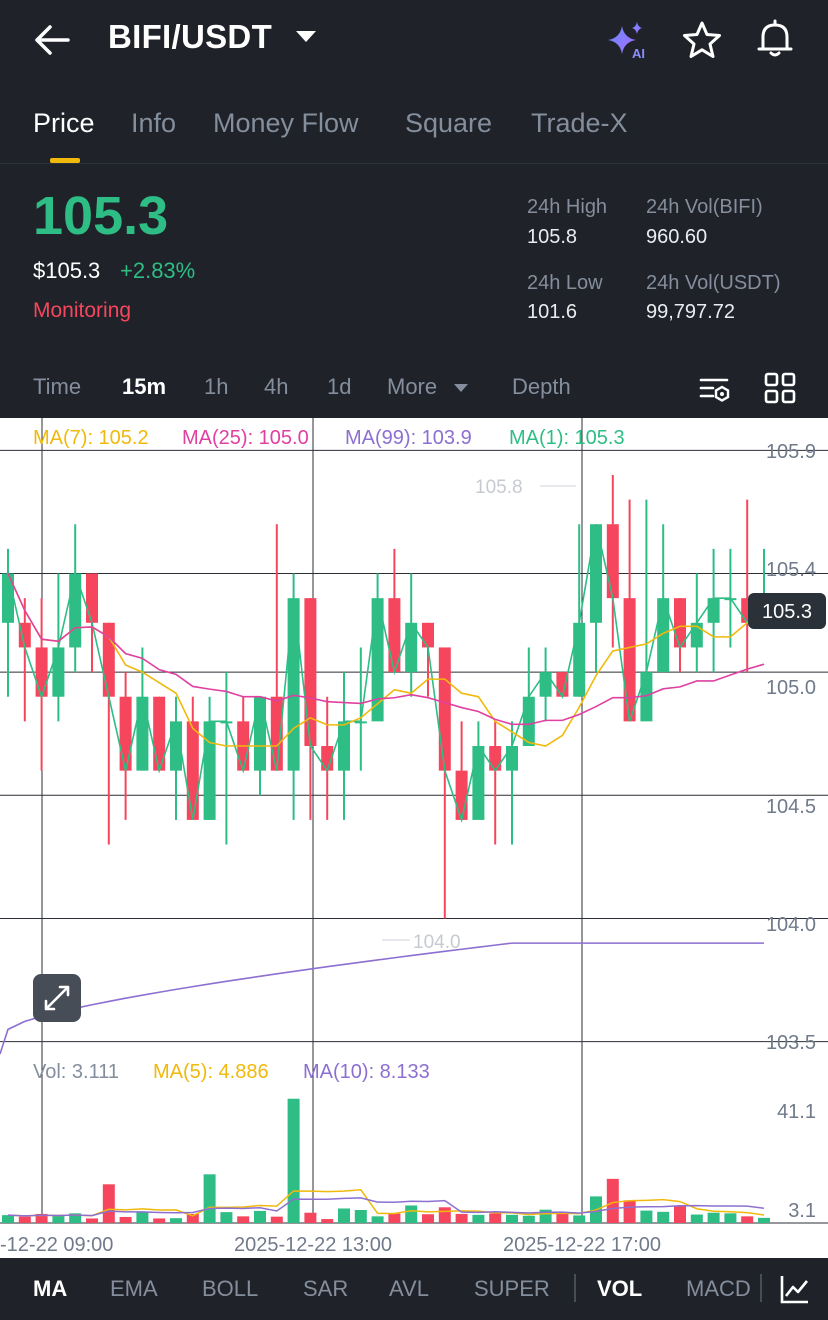  I want to click on volume-bars-layer, so click(386, 1160).